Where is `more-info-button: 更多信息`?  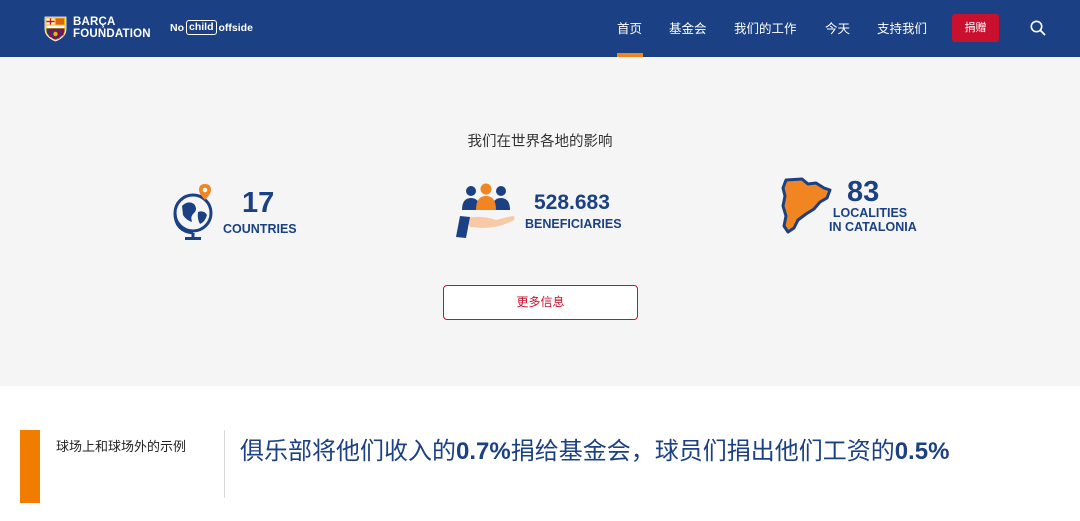
more-info-button: 更多信息 is located at coordinates (540, 302).